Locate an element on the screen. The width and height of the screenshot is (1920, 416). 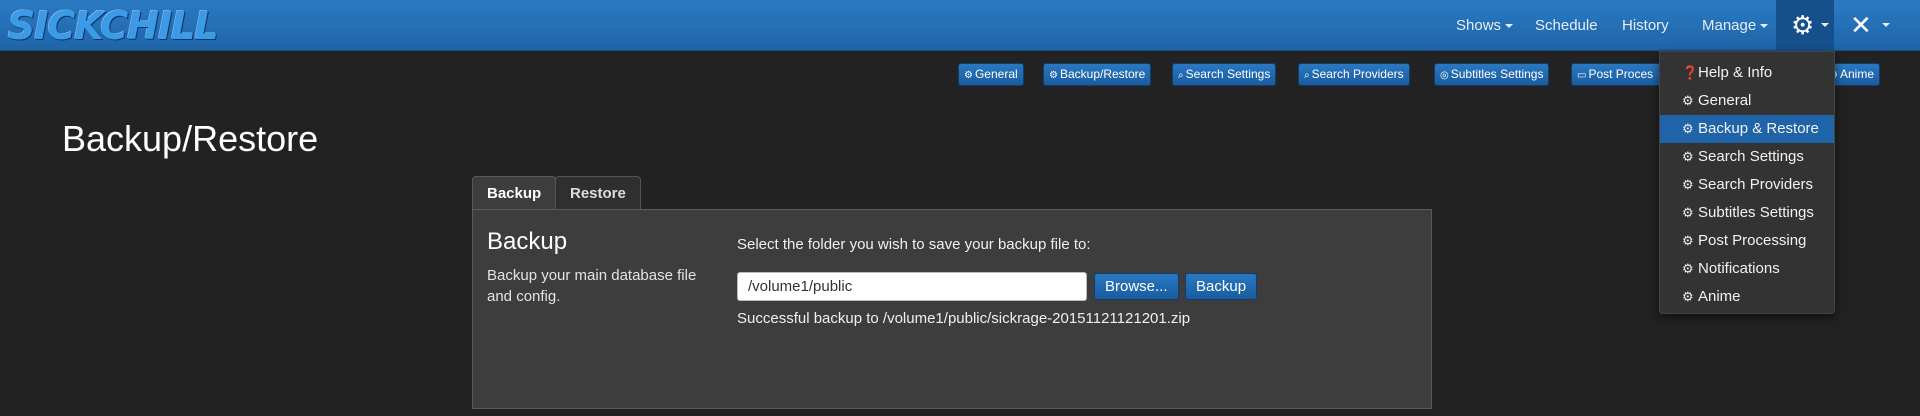
menu-item-general: ⚙ General is located at coordinates (1747, 101).